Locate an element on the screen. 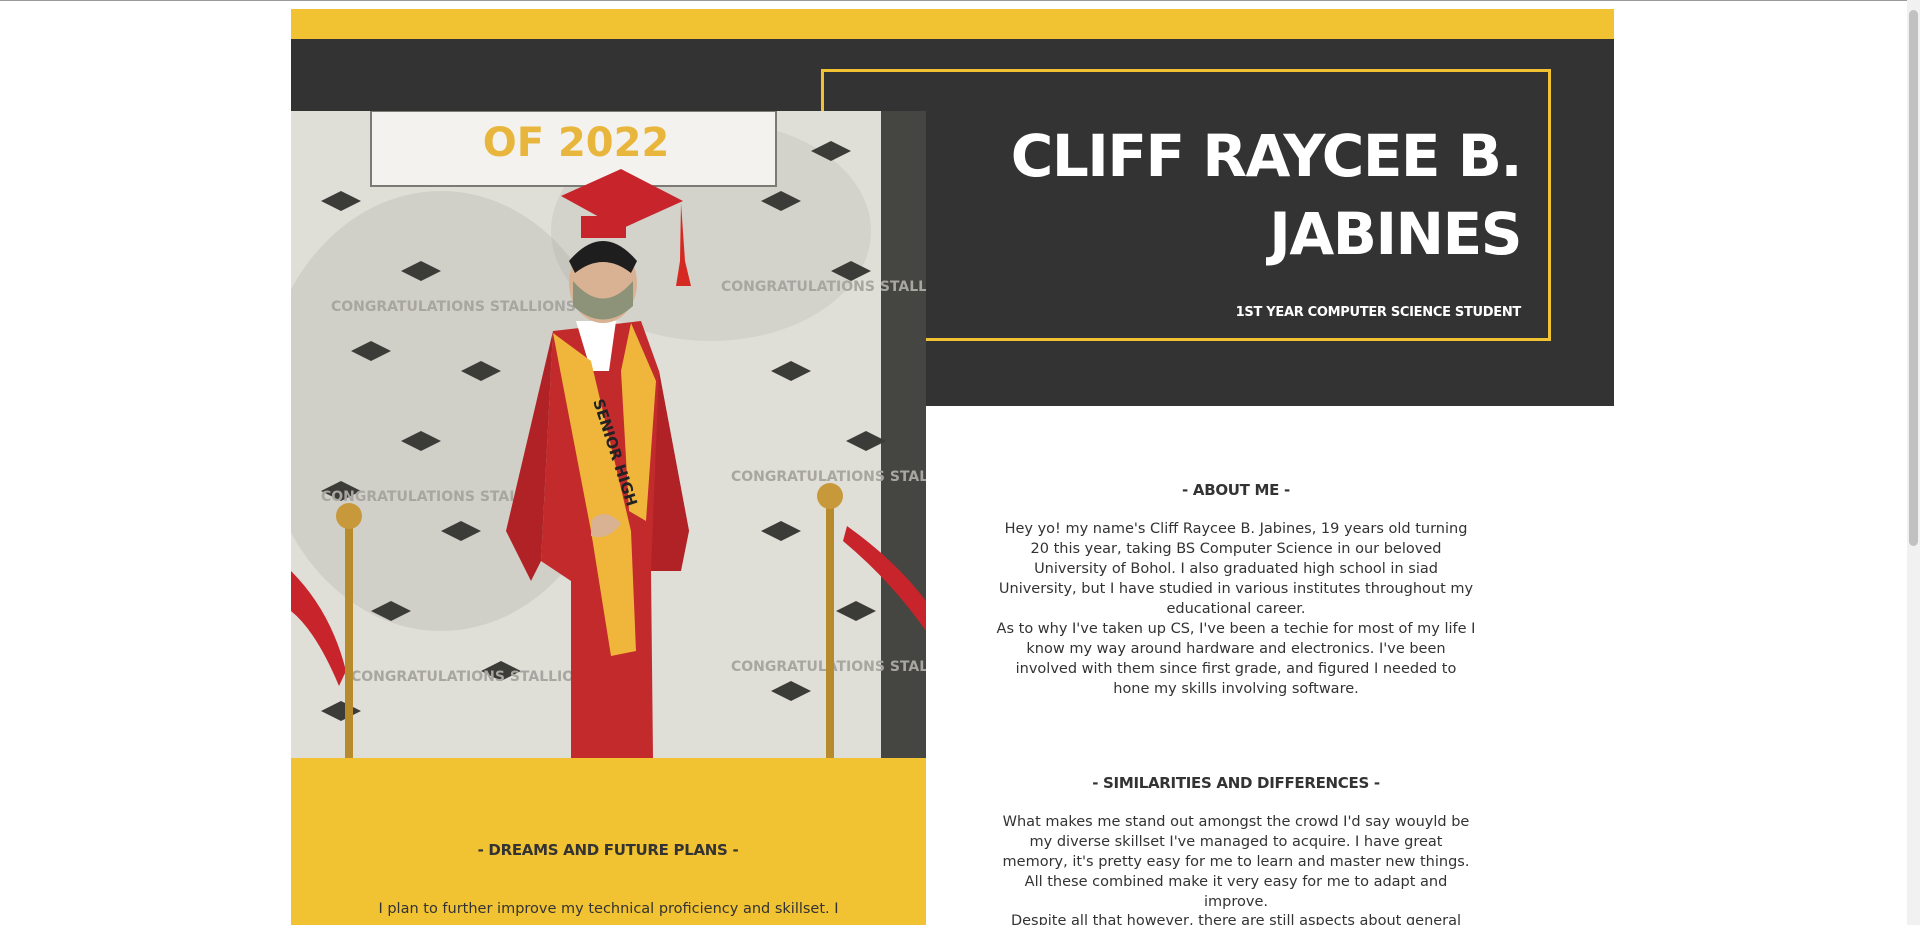 This screenshot has height=925, width=1920. browser-top-border is located at coordinates (953, 0).